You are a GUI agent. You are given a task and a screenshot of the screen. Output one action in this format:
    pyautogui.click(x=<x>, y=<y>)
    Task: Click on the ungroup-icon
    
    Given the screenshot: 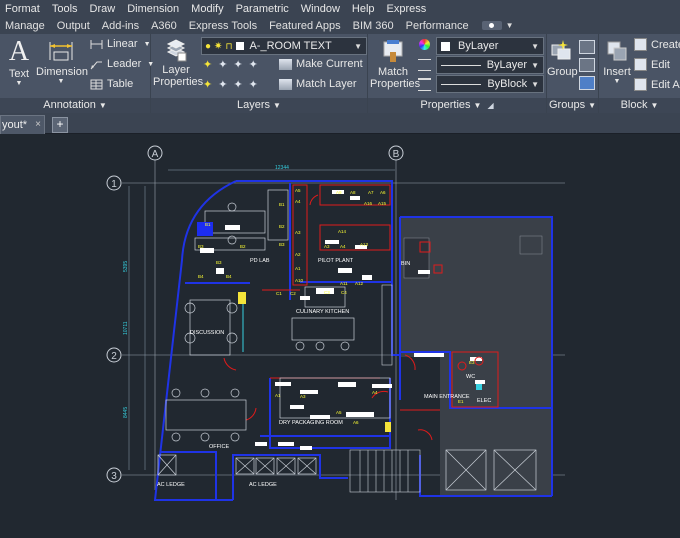 What is the action you would take?
    pyautogui.click(x=587, y=47)
    